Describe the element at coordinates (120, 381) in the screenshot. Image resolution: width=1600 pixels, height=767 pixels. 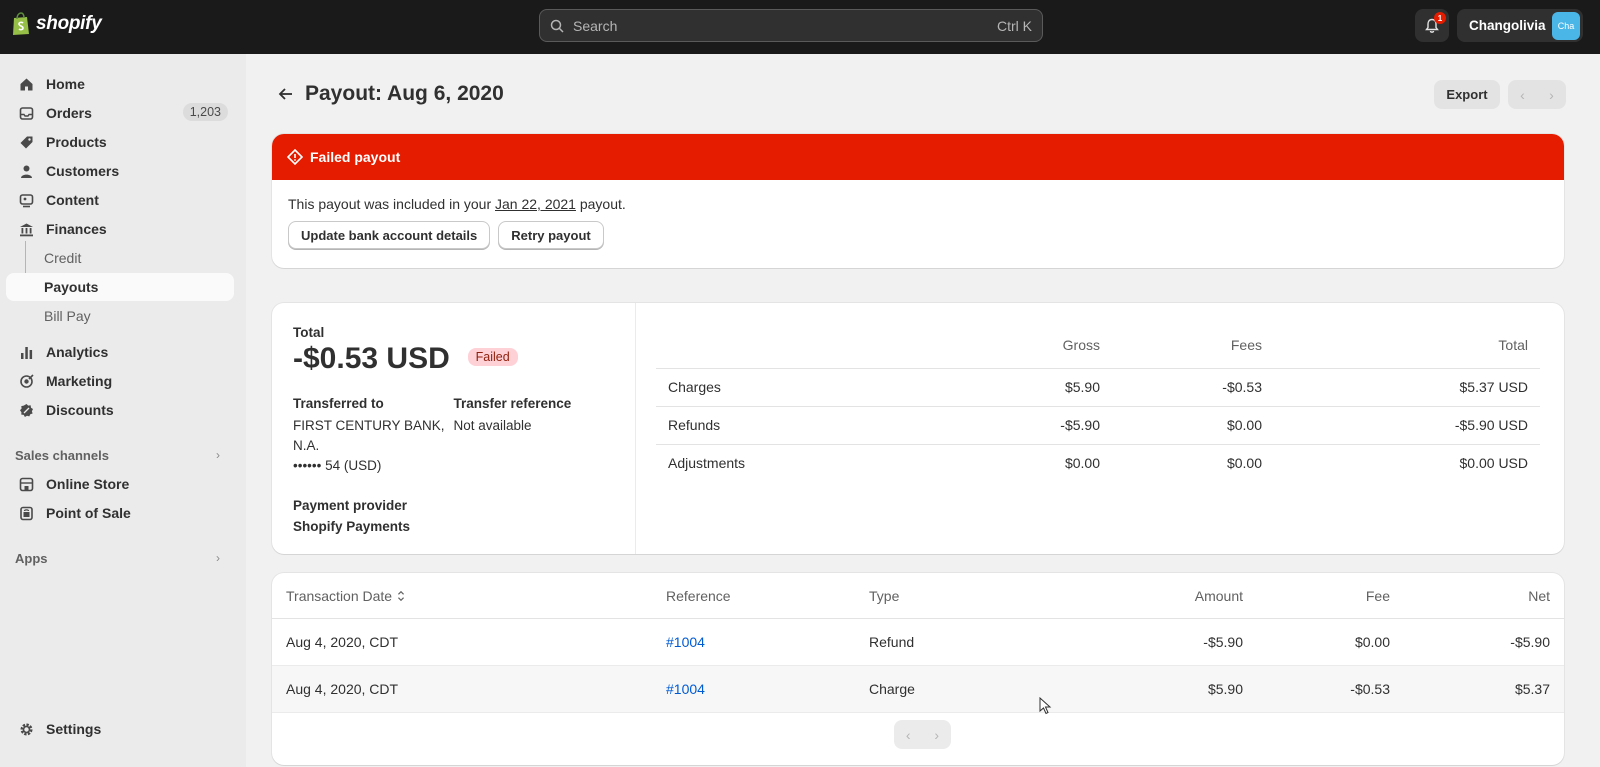
I see `sidebar-item-marketing: Marketing` at that location.